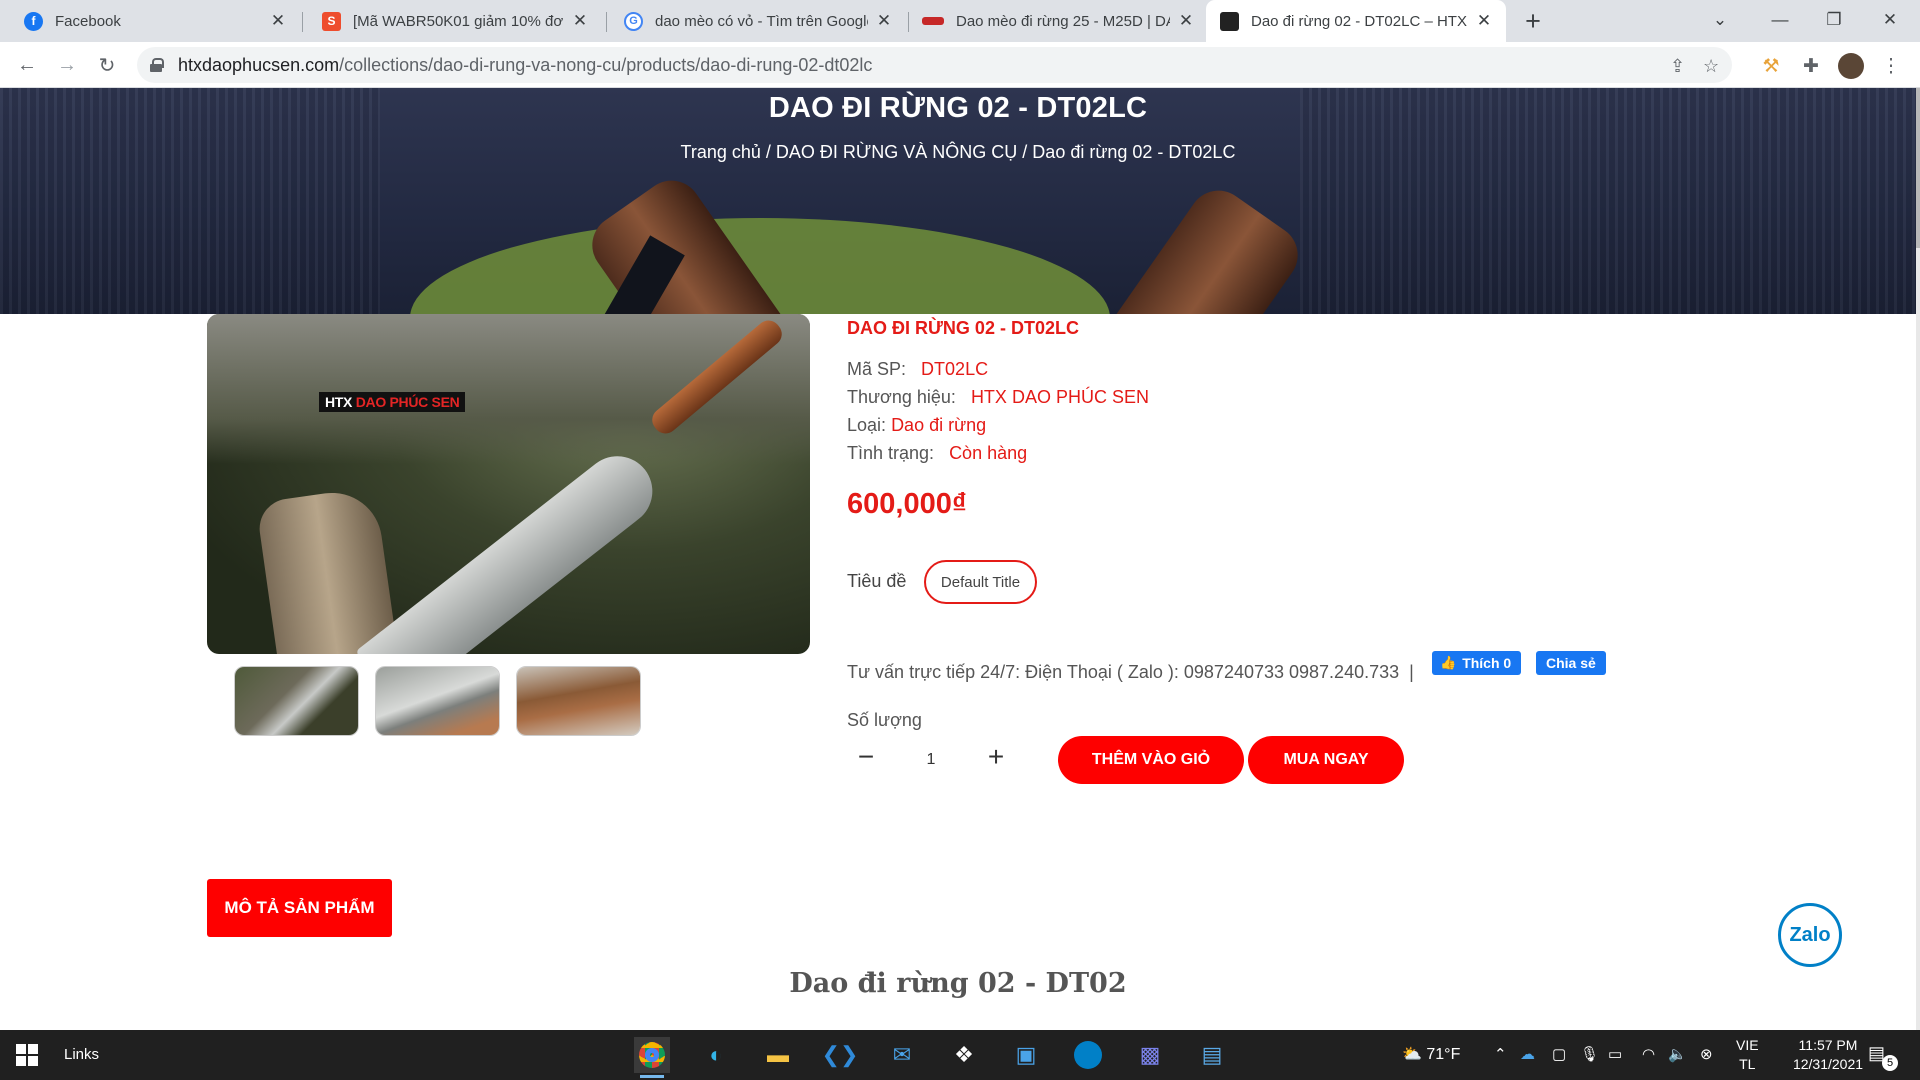 This screenshot has height=1080, width=1920. I want to click on product-type-row: Loại: Dao đi rừng, so click(916, 425).